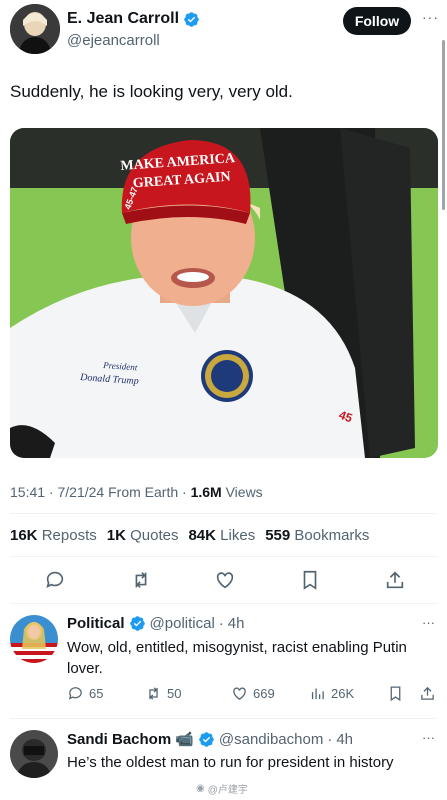 Image resolution: width=447 pixels, height=800 pixels. What do you see at coordinates (222, 789) in the screenshot?
I see `watermark: ◉ @卢建宇` at bounding box center [222, 789].